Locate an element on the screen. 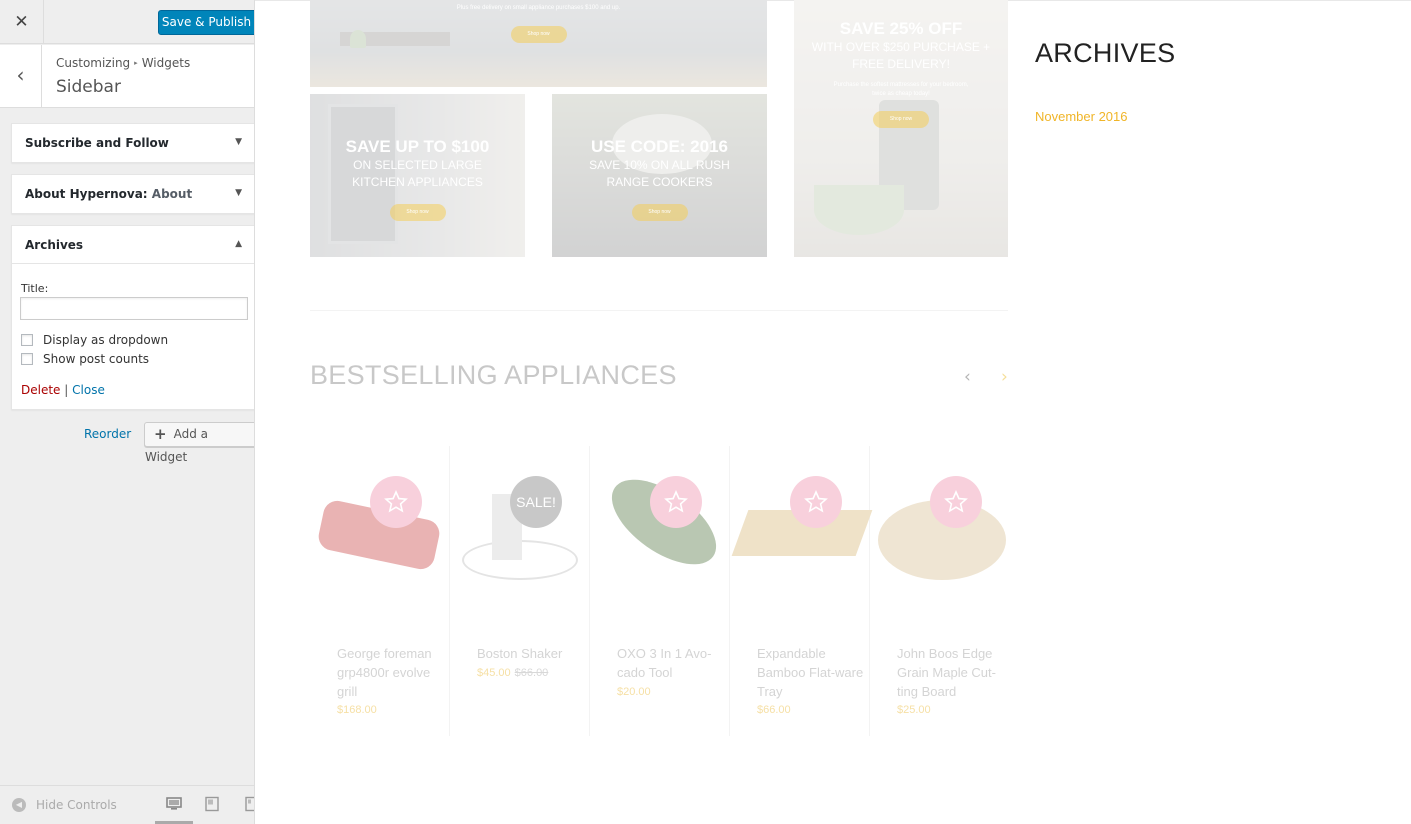 The image size is (1411, 824). product-card: Expandable Bamboo Flat-ware Tray $66.00 is located at coordinates (801, 591).